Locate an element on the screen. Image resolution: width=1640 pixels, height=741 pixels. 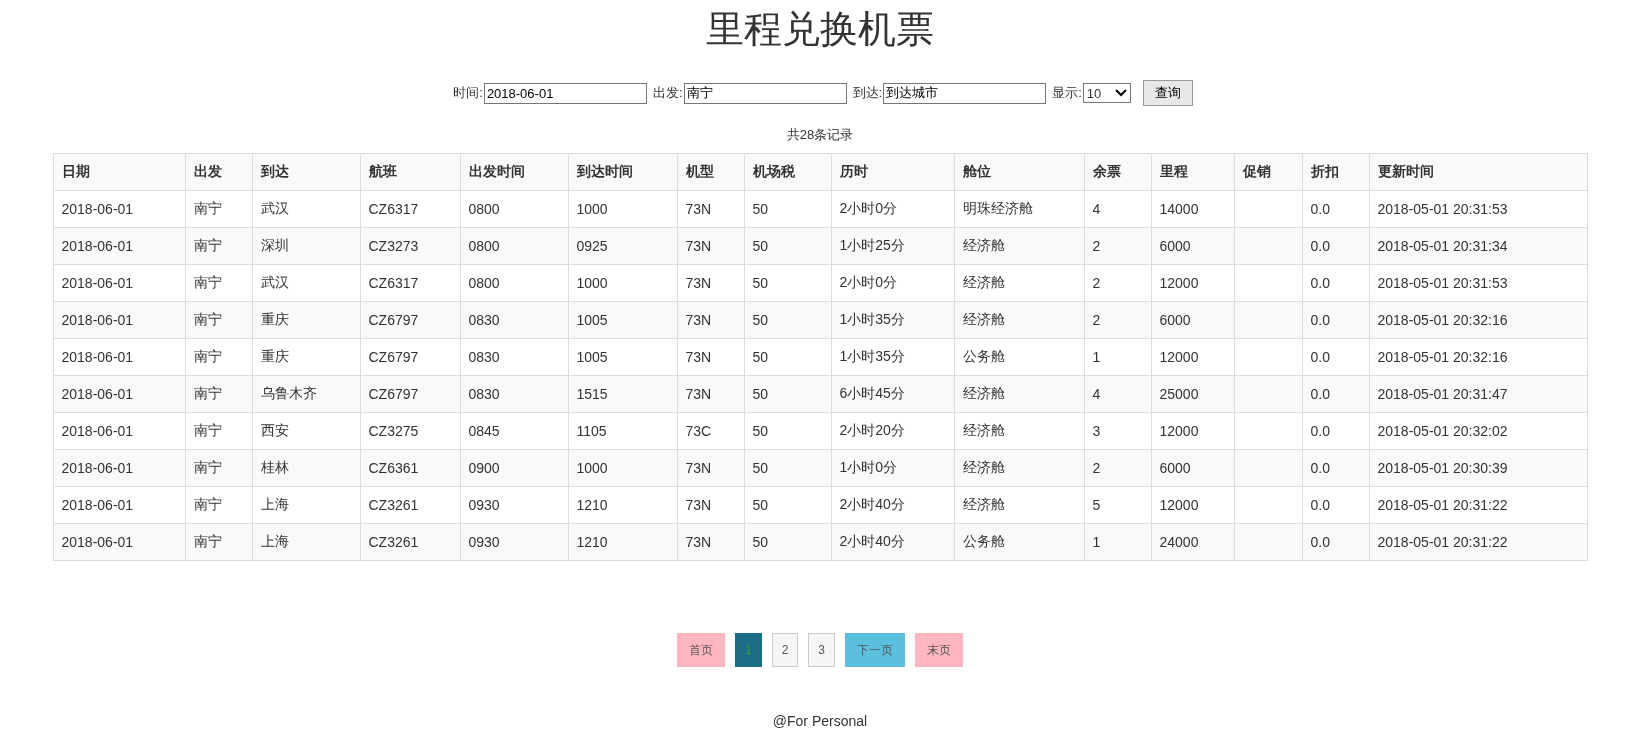
table-cell: 明珠经济舱 is located at coordinates (1019, 209).